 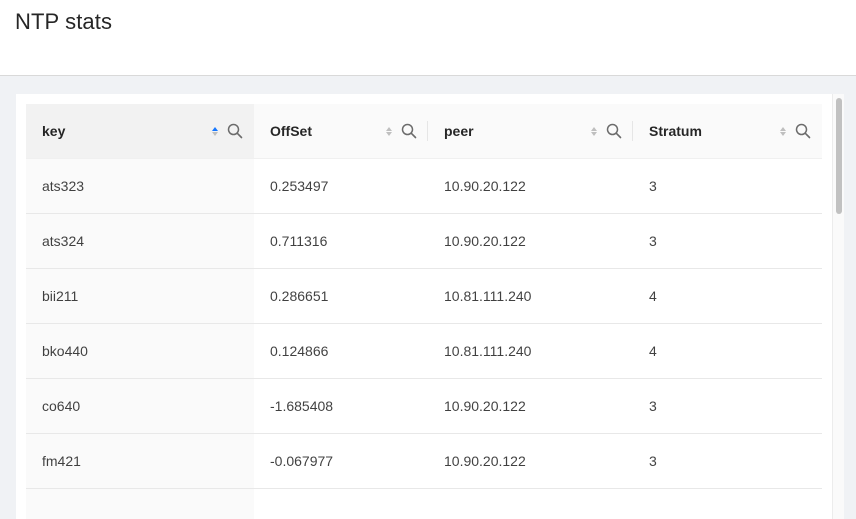 I want to click on column-header-offset: OffSet, so click(x=341, y=131).